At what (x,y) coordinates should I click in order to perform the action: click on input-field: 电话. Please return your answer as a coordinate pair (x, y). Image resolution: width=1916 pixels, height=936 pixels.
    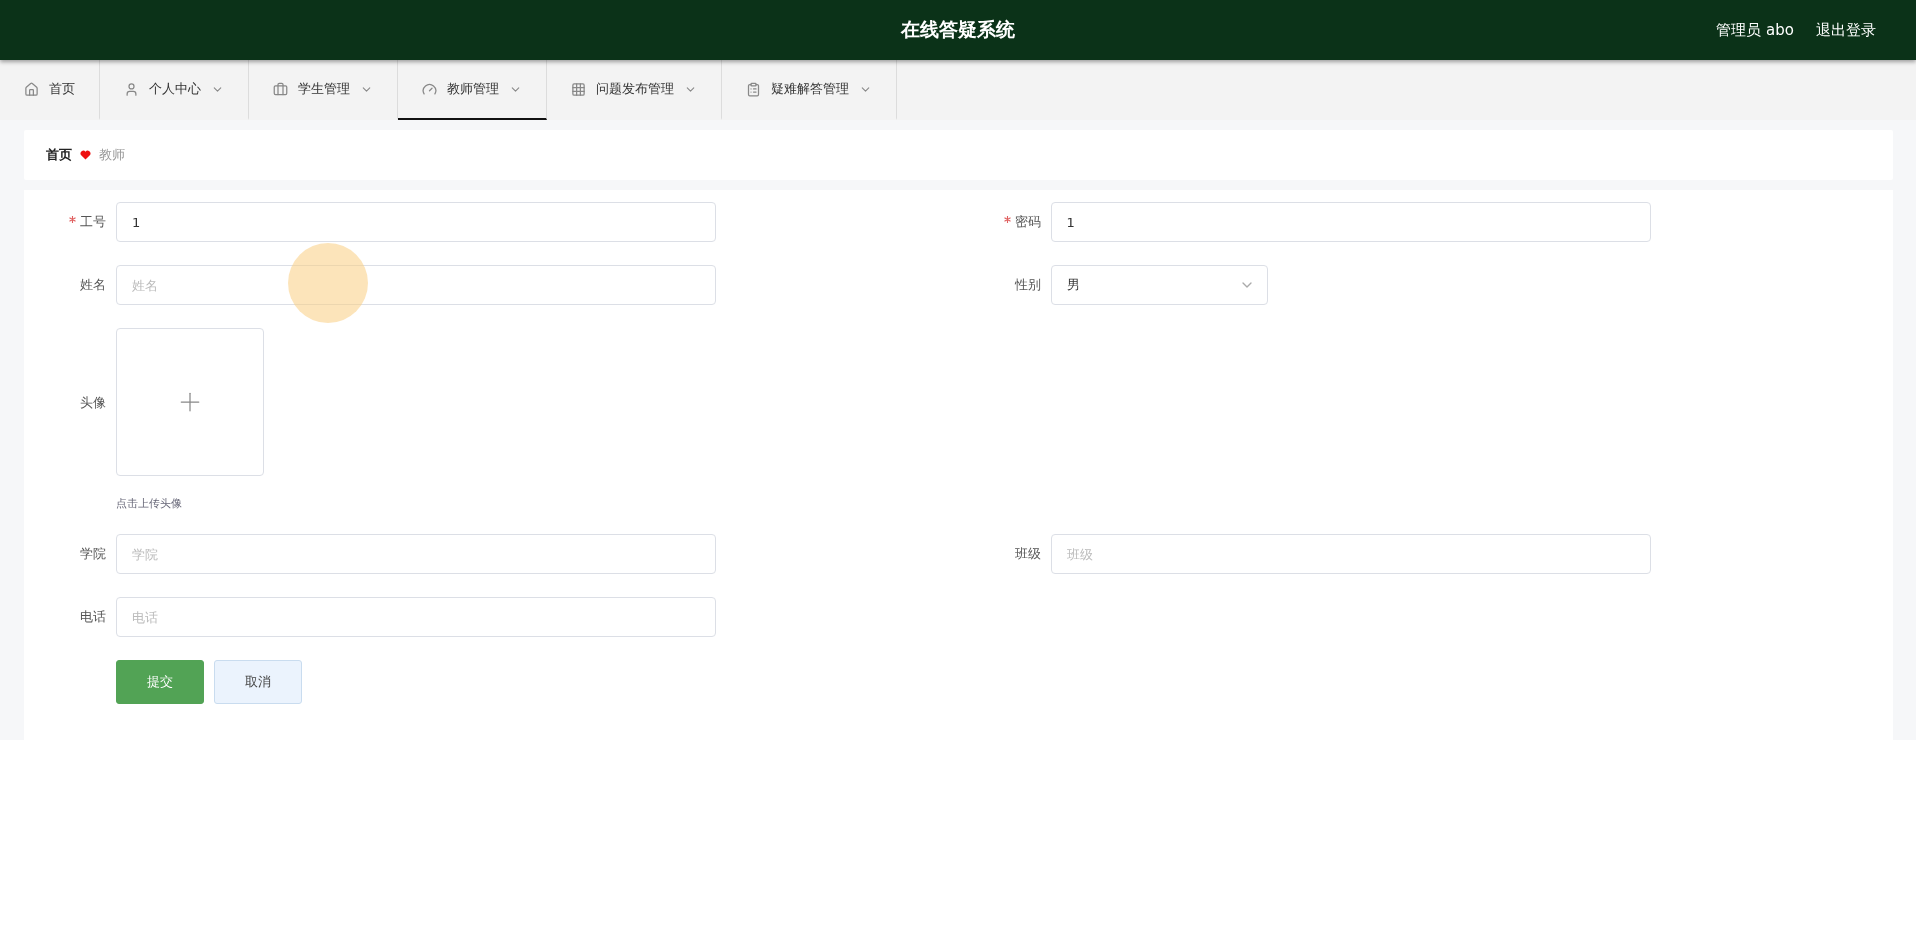
    Looking at the image, I should click on (416, 617).